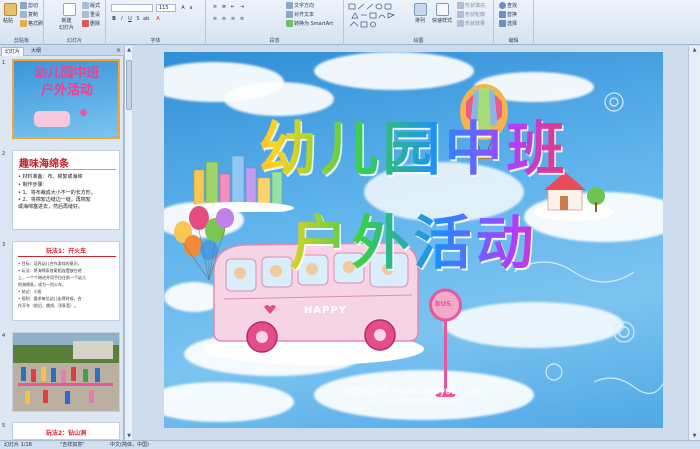  I want to click on outline-pen-icon, so click(460, 14).